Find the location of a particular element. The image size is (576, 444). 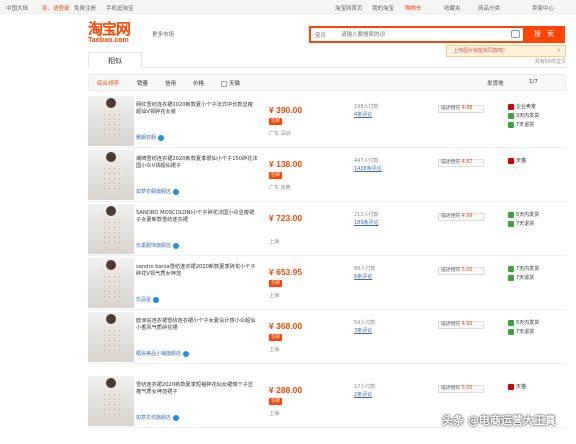

product-title: SANDRO MOSCOLONI小个子碎花法国小众显瘦裙子女夏新款雪纺连衣裙 is located at coordinates (197, 217).